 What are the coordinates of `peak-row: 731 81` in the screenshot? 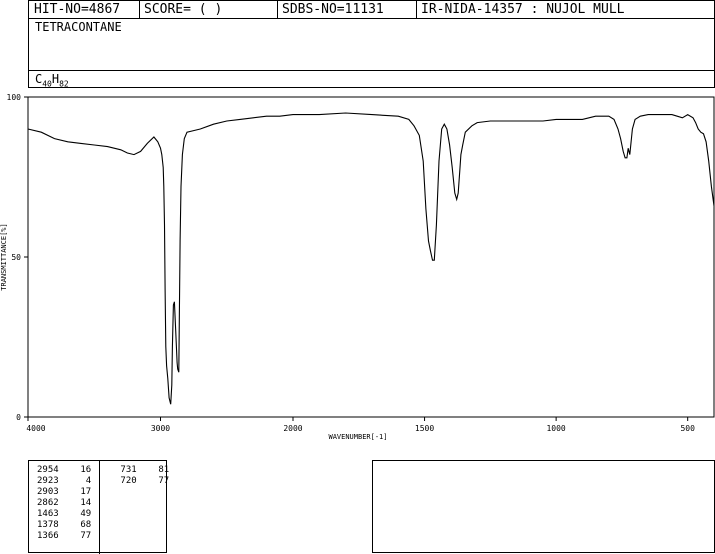 It's located at (142, 470).